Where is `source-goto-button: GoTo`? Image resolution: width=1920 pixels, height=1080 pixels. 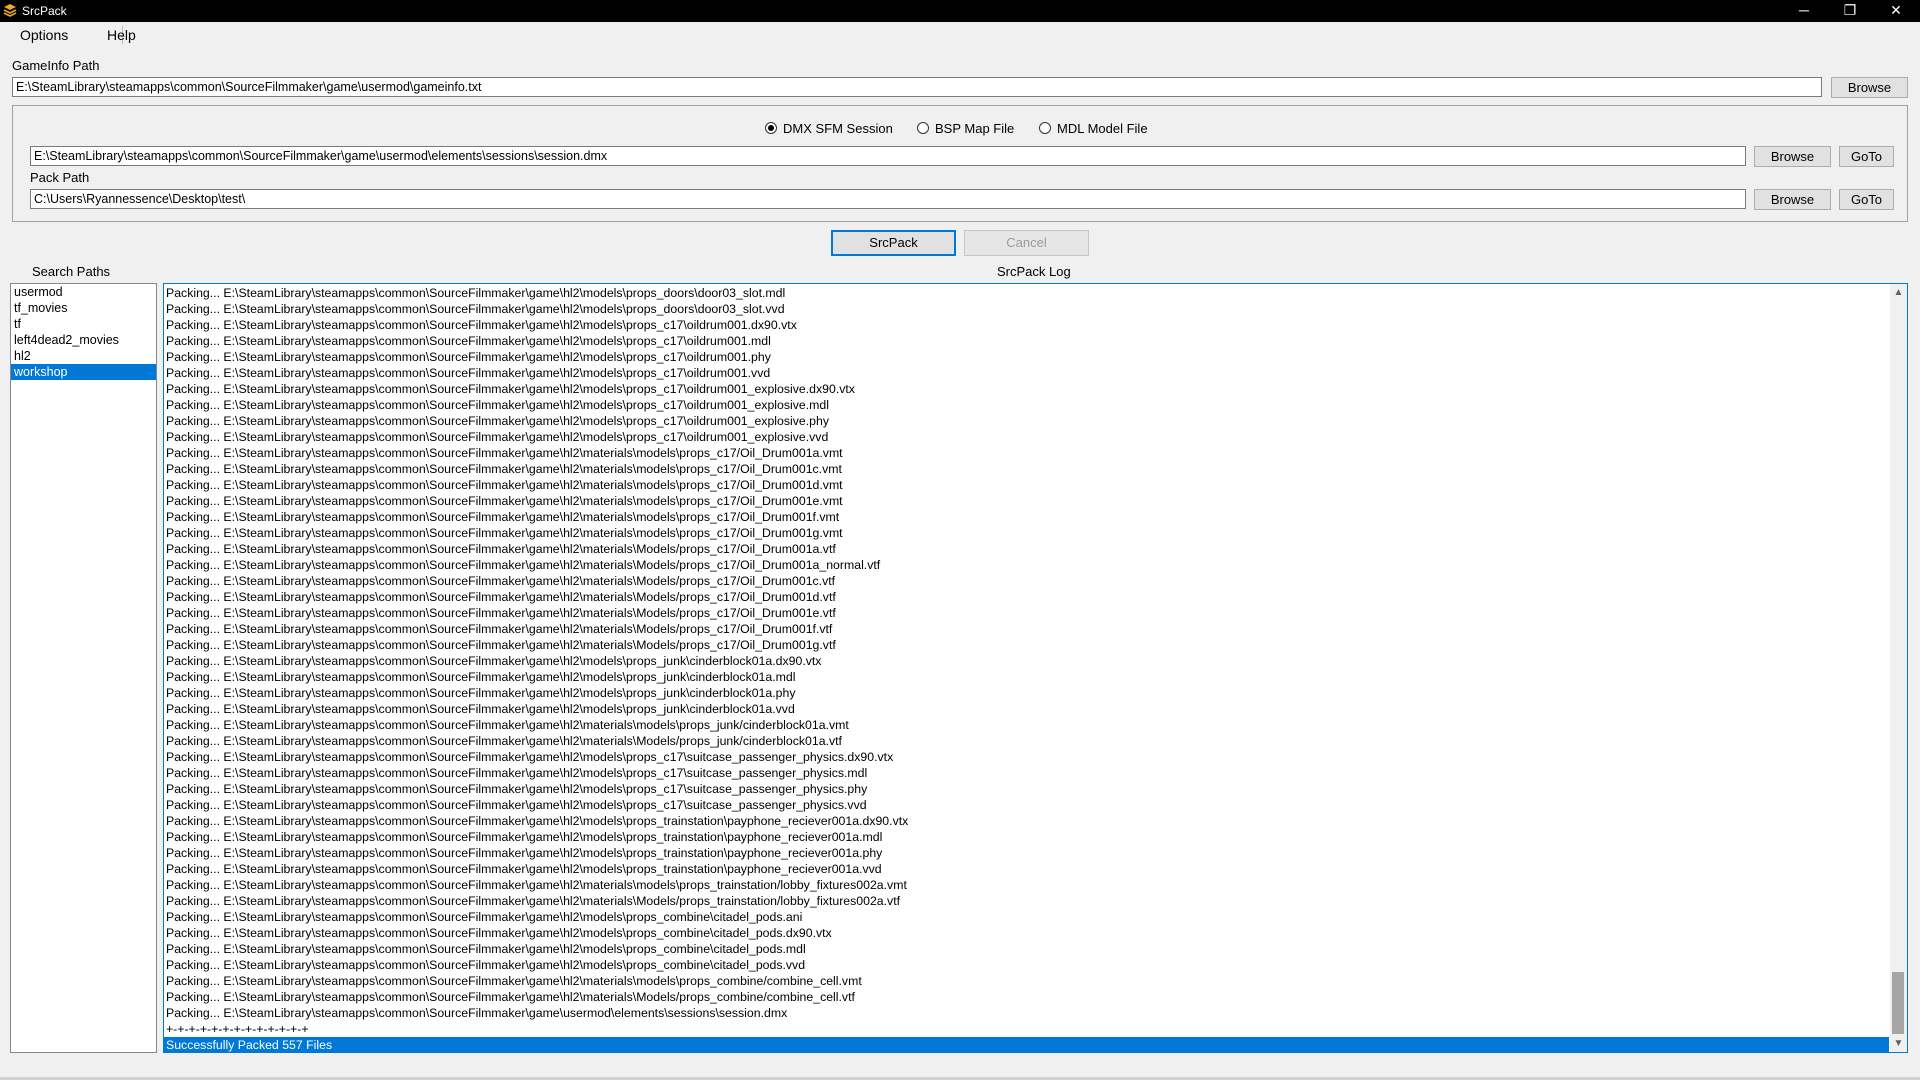 source-goto-button: GoTo is located at coordinates (1866, 156).